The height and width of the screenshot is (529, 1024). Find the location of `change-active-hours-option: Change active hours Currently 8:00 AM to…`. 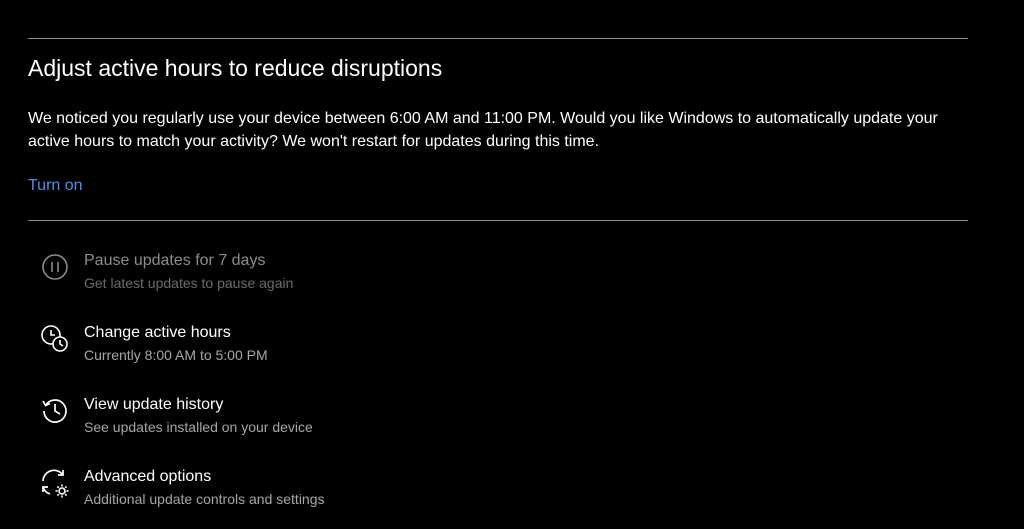

change-active-hours-option: Change active hours Currently 8:00 AM to… is located at coordinates (296, 348).